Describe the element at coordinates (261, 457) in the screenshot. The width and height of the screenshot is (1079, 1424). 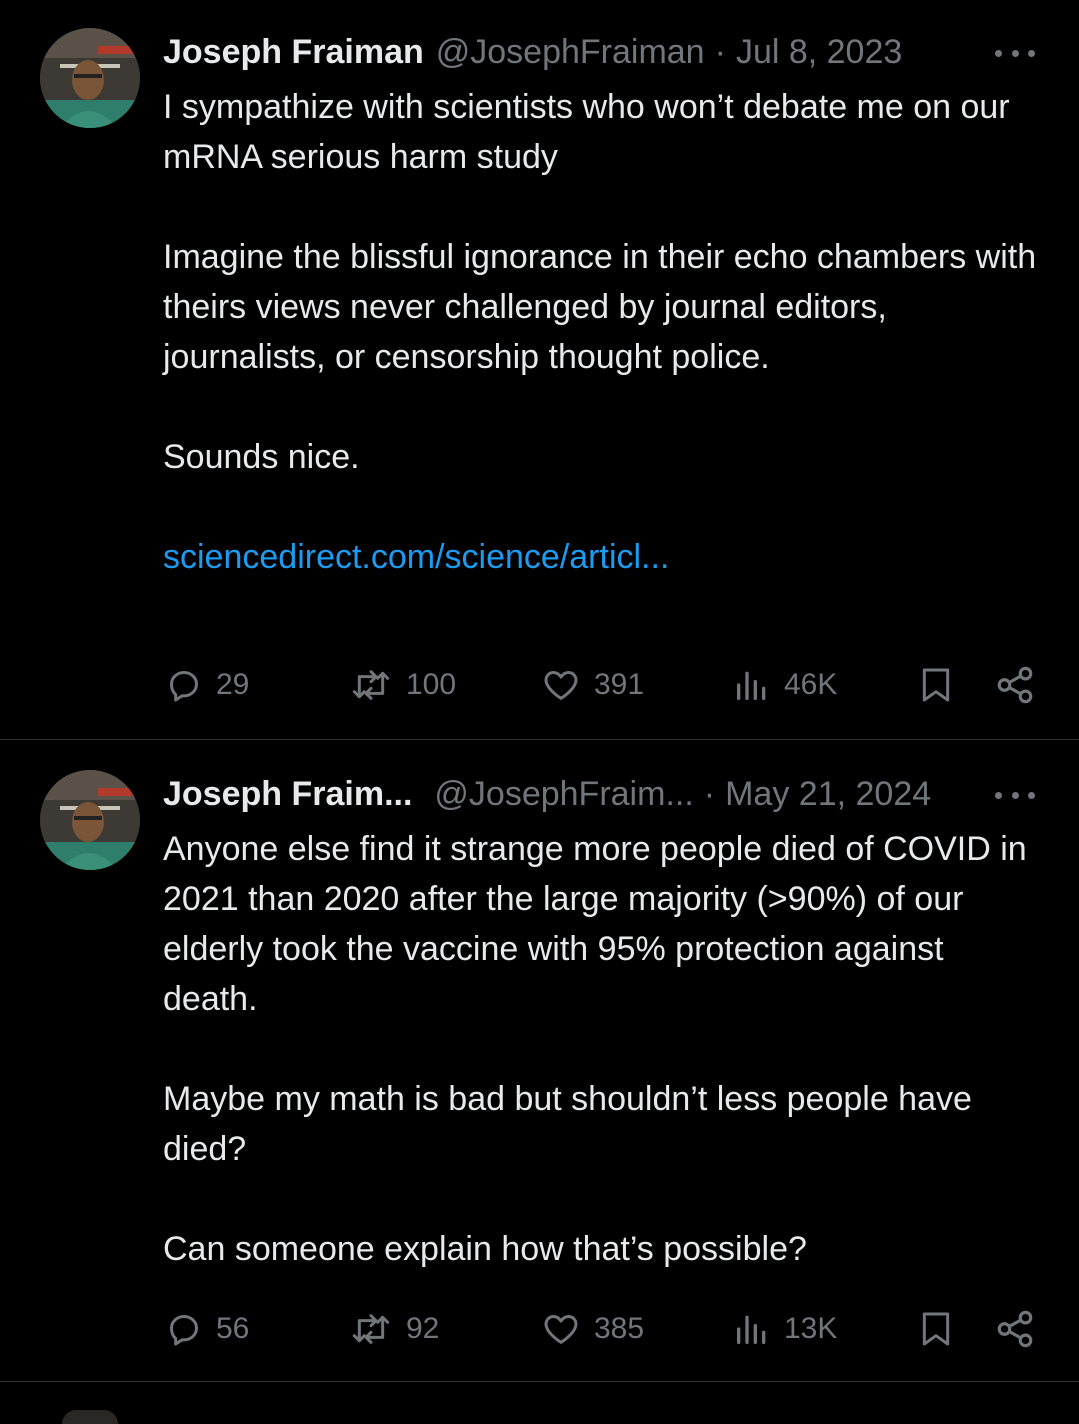
I see `tweet-paragraph: Sounds nice.` at that location.